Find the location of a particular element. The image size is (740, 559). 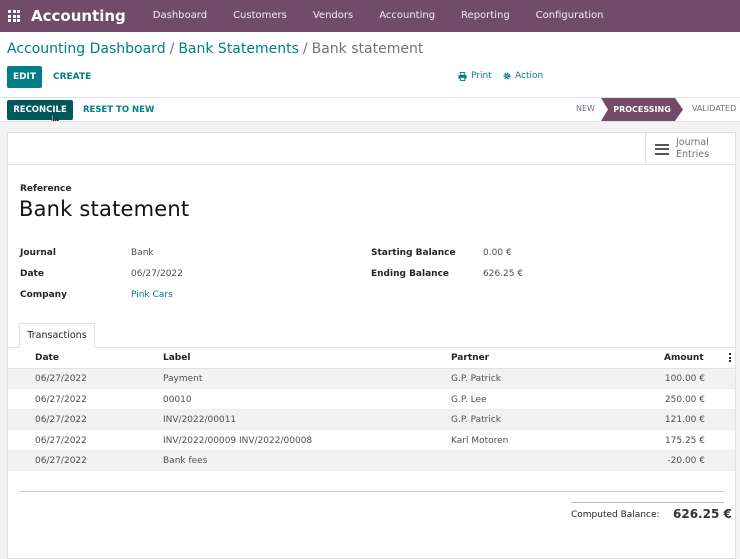

nav-vendors: Vendors is located at coordinates (333, 16).